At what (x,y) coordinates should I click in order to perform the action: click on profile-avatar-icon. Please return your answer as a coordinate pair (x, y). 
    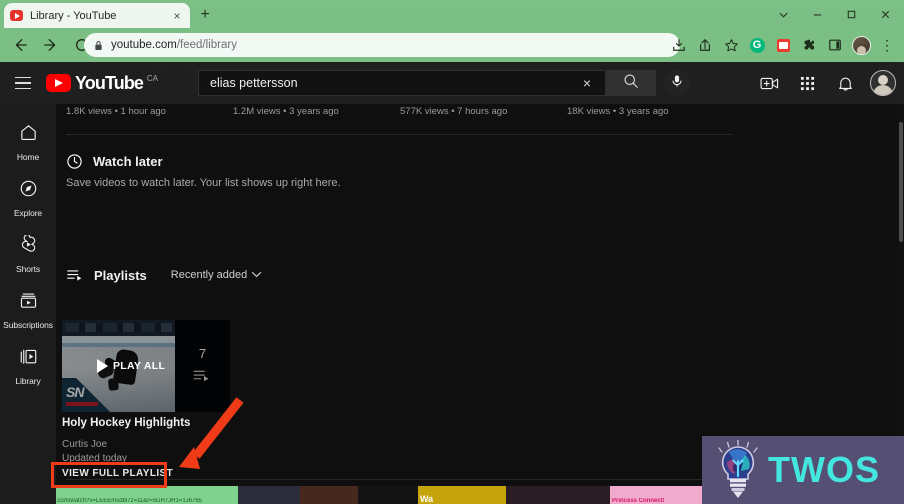
    Looking at the image, I should click on (861, 45).